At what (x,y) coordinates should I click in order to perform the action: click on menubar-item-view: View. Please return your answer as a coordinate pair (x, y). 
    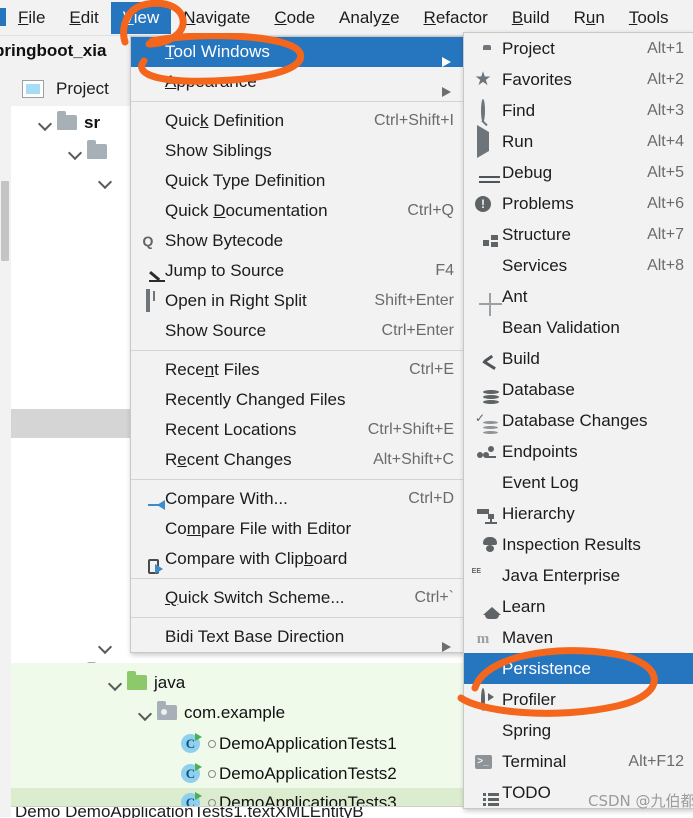
    Looking at the image, I should click on (141, 17).